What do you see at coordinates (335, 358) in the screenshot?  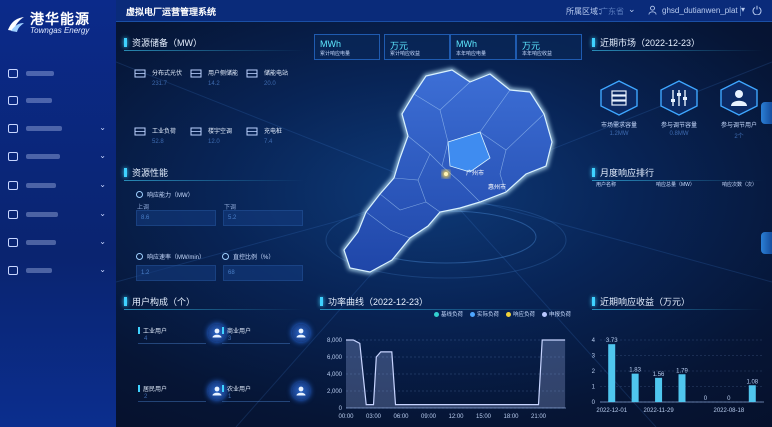 I see `y-tick-label: 6,000` at bounding box center [335, 358].